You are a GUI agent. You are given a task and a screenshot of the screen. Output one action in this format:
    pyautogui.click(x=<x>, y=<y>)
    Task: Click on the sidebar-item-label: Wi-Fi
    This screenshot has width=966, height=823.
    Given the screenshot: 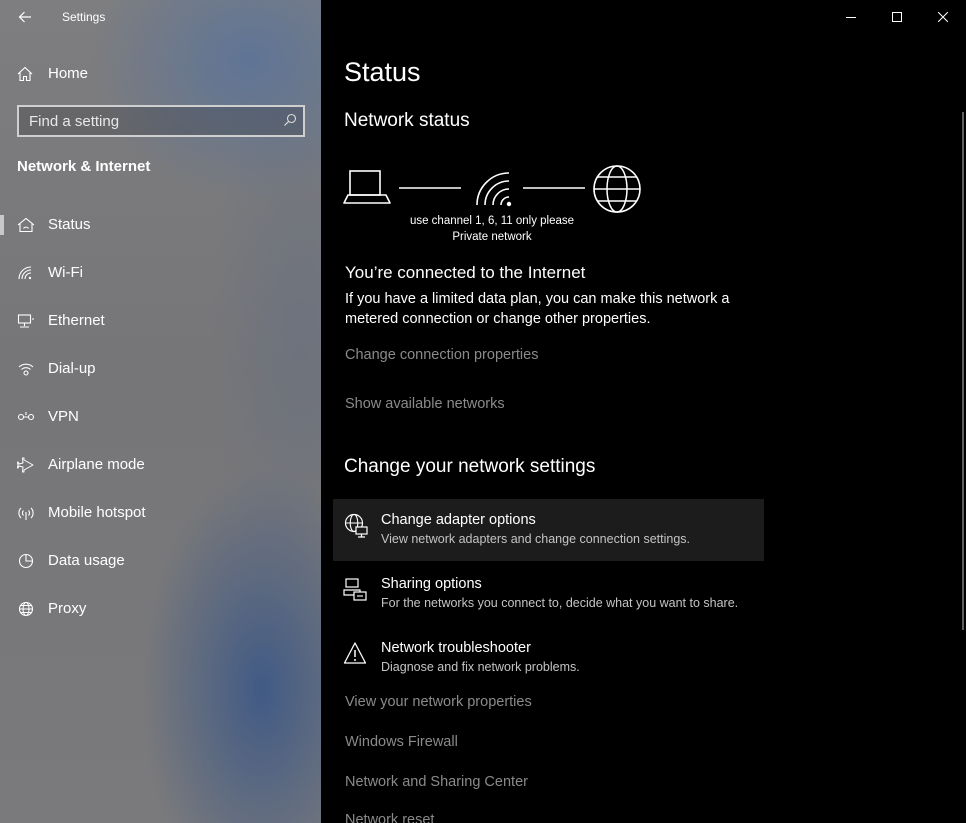 What is the action you would take?
    pyautogui.click(x=65, y=272)
    